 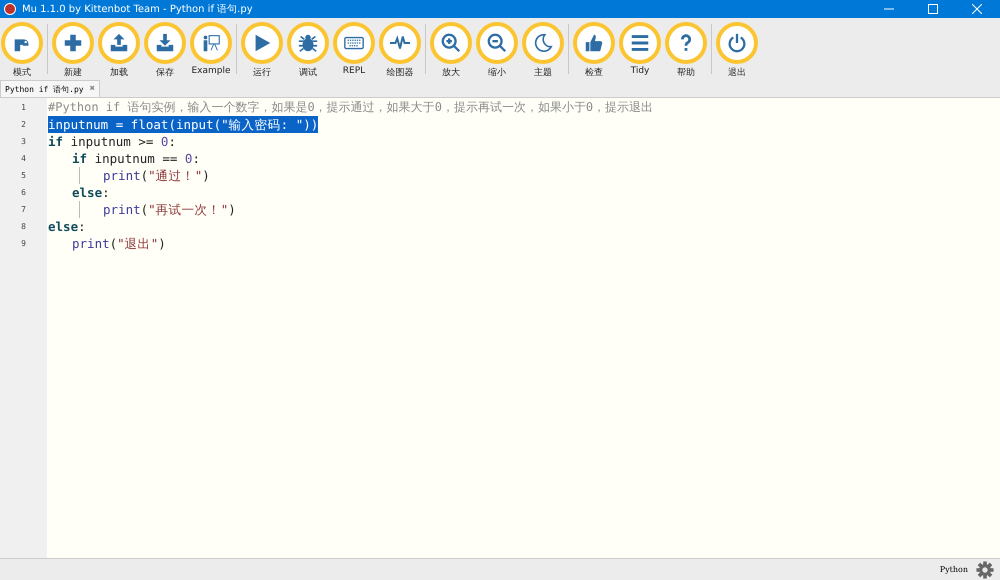 What do you see at coordinates (977, 9) in the screenshot?
I see `close-icon` at bounding box center [977, 9].